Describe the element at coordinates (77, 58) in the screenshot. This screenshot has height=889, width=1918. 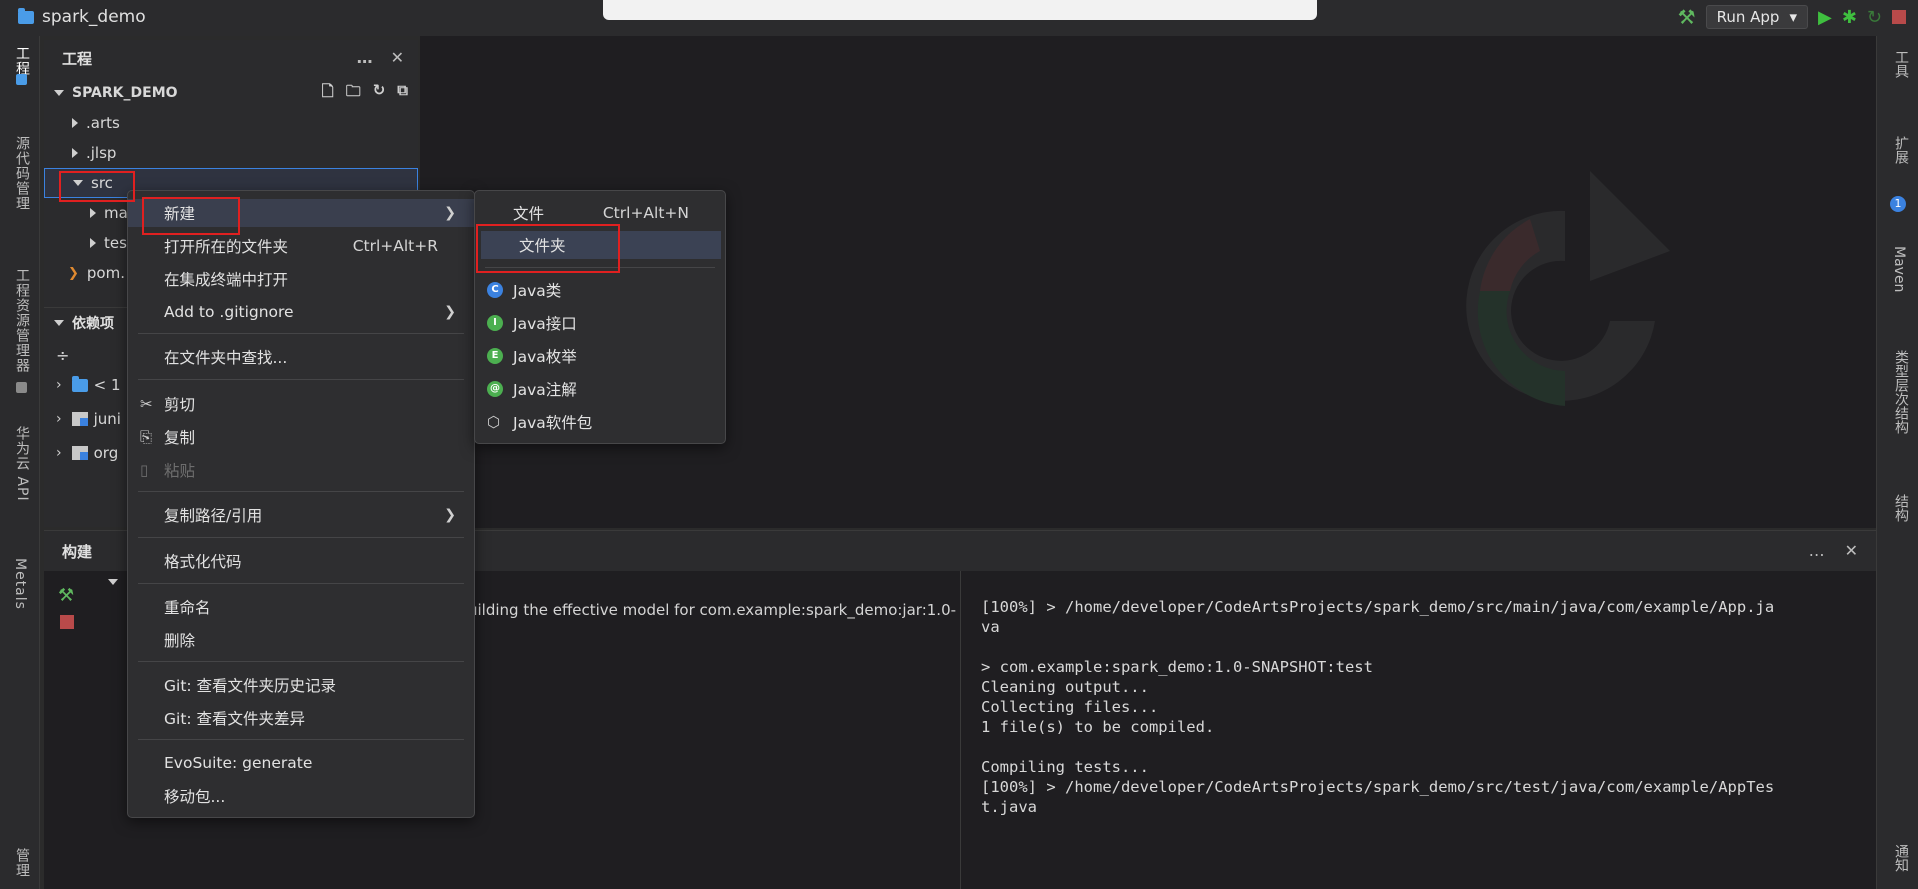
I see `project-panel-title: 工程` at that location.